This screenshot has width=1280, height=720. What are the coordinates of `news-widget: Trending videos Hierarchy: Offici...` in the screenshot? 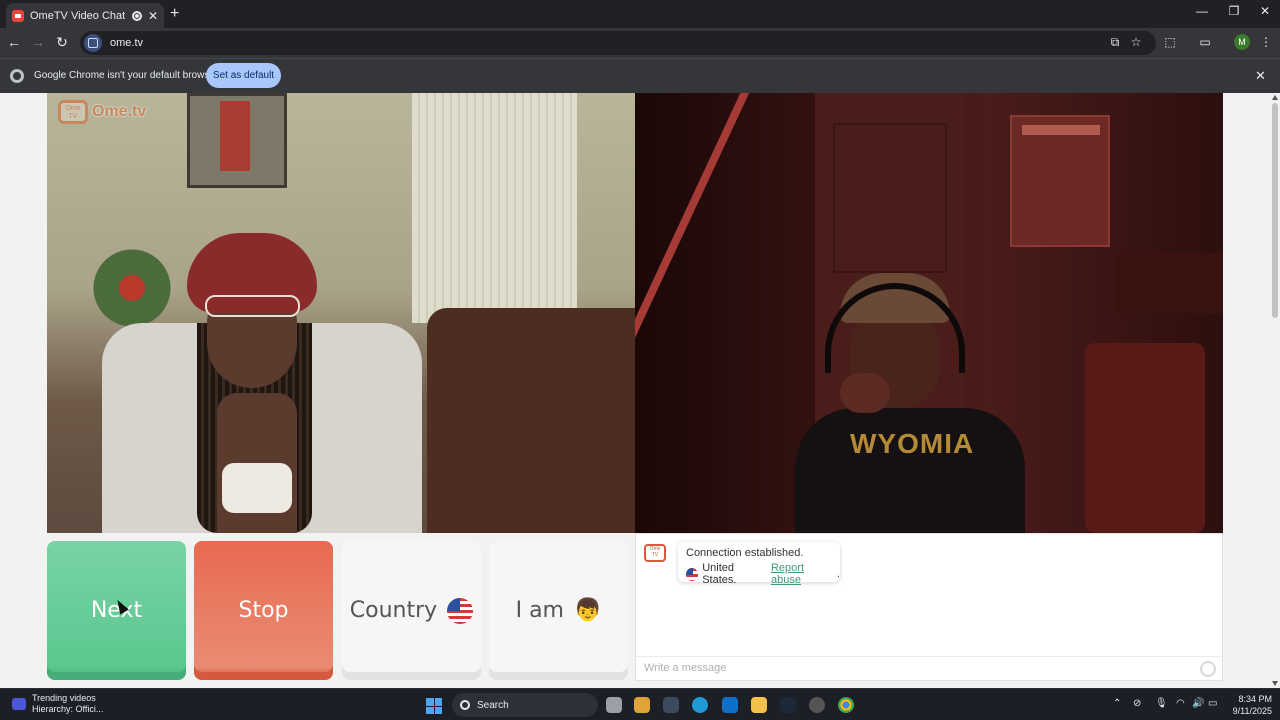 It's located at (57, 704).